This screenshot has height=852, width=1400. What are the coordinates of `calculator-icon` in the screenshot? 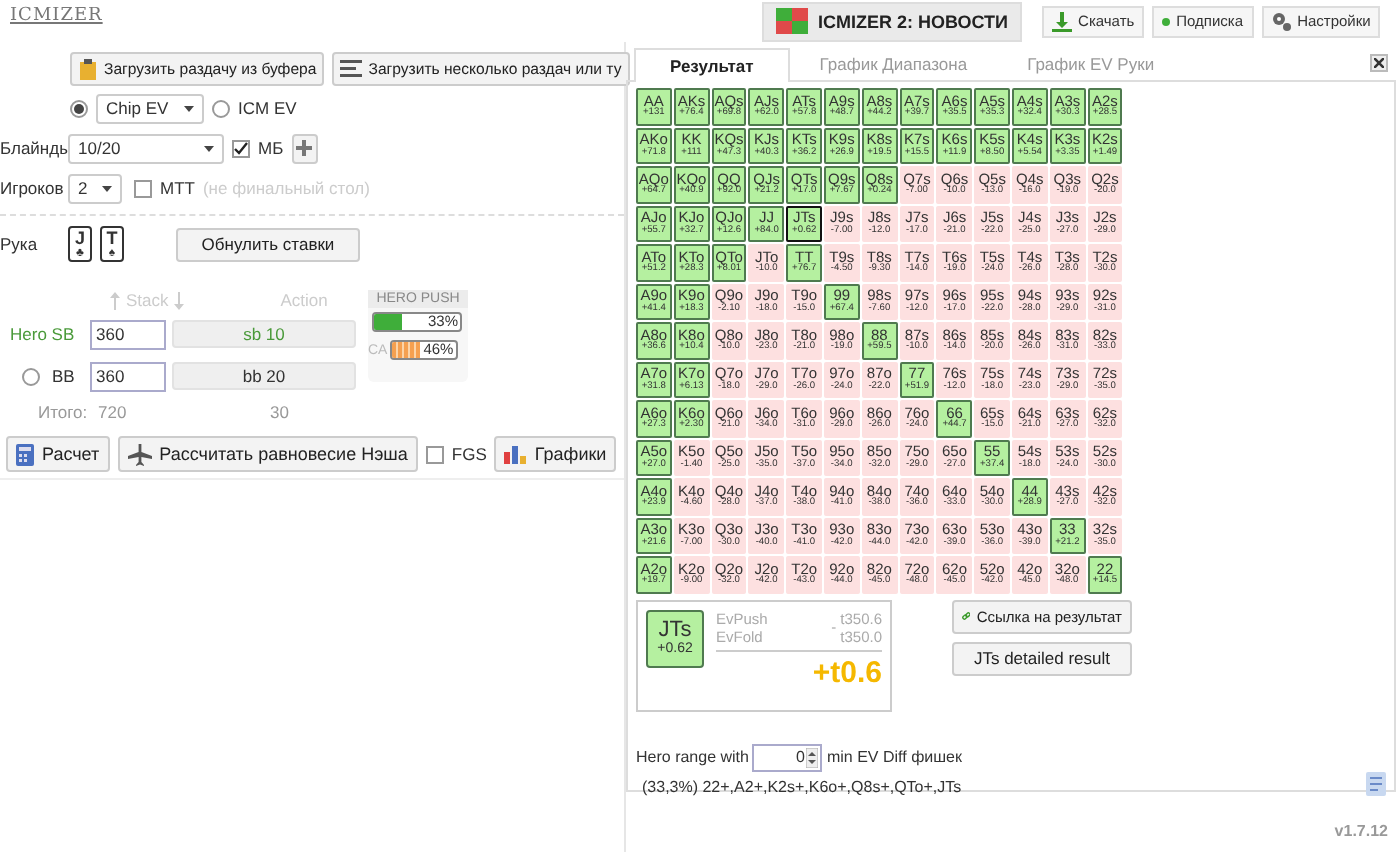 It's located at (25, 454).